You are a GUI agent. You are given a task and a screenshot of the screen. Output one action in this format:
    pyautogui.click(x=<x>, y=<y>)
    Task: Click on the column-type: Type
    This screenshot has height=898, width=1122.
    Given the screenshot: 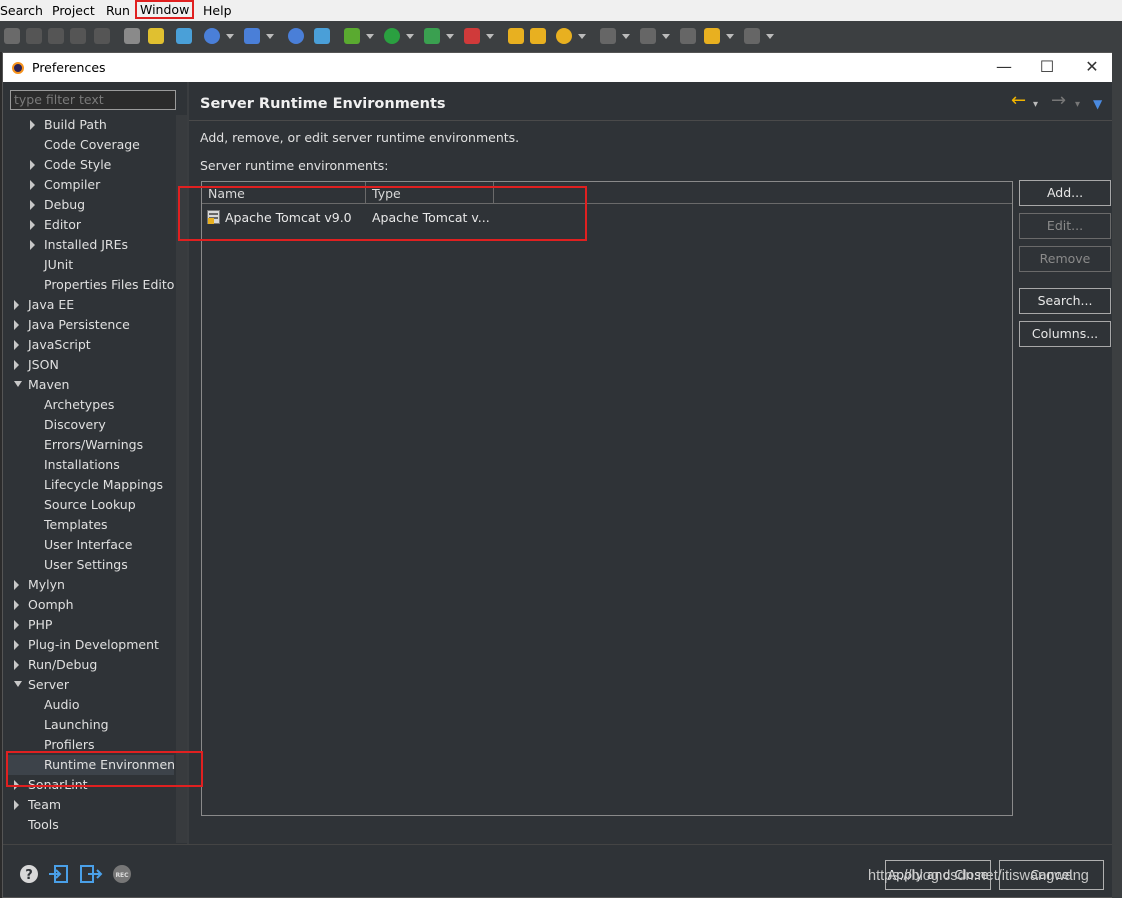 What is the action you would take?
    pyautogui.click(x=430, y=193)
    